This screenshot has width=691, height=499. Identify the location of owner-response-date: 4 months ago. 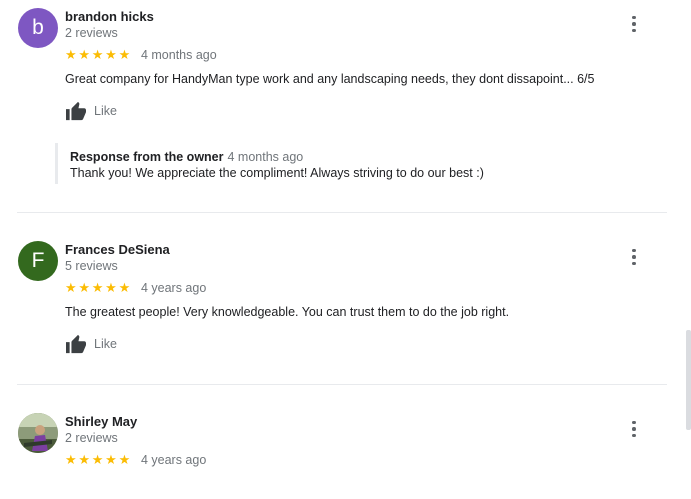
(265, 157).